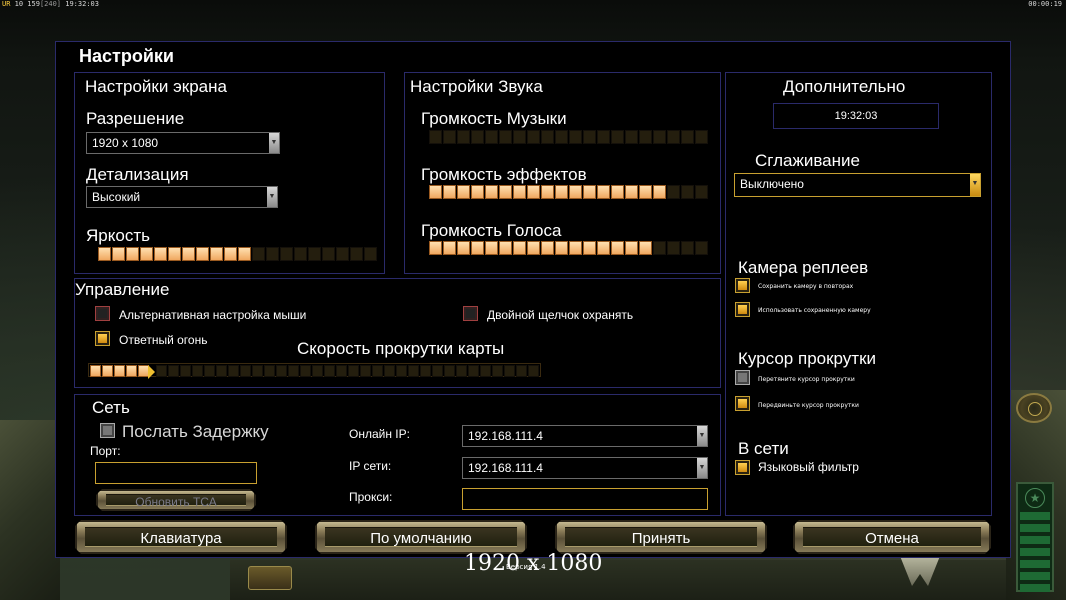 This screenshot has height=600, width=1066. Describe the element at coordinates (102, 313) in the screenshot. I see `alt-mouse-checkbox` at that location.